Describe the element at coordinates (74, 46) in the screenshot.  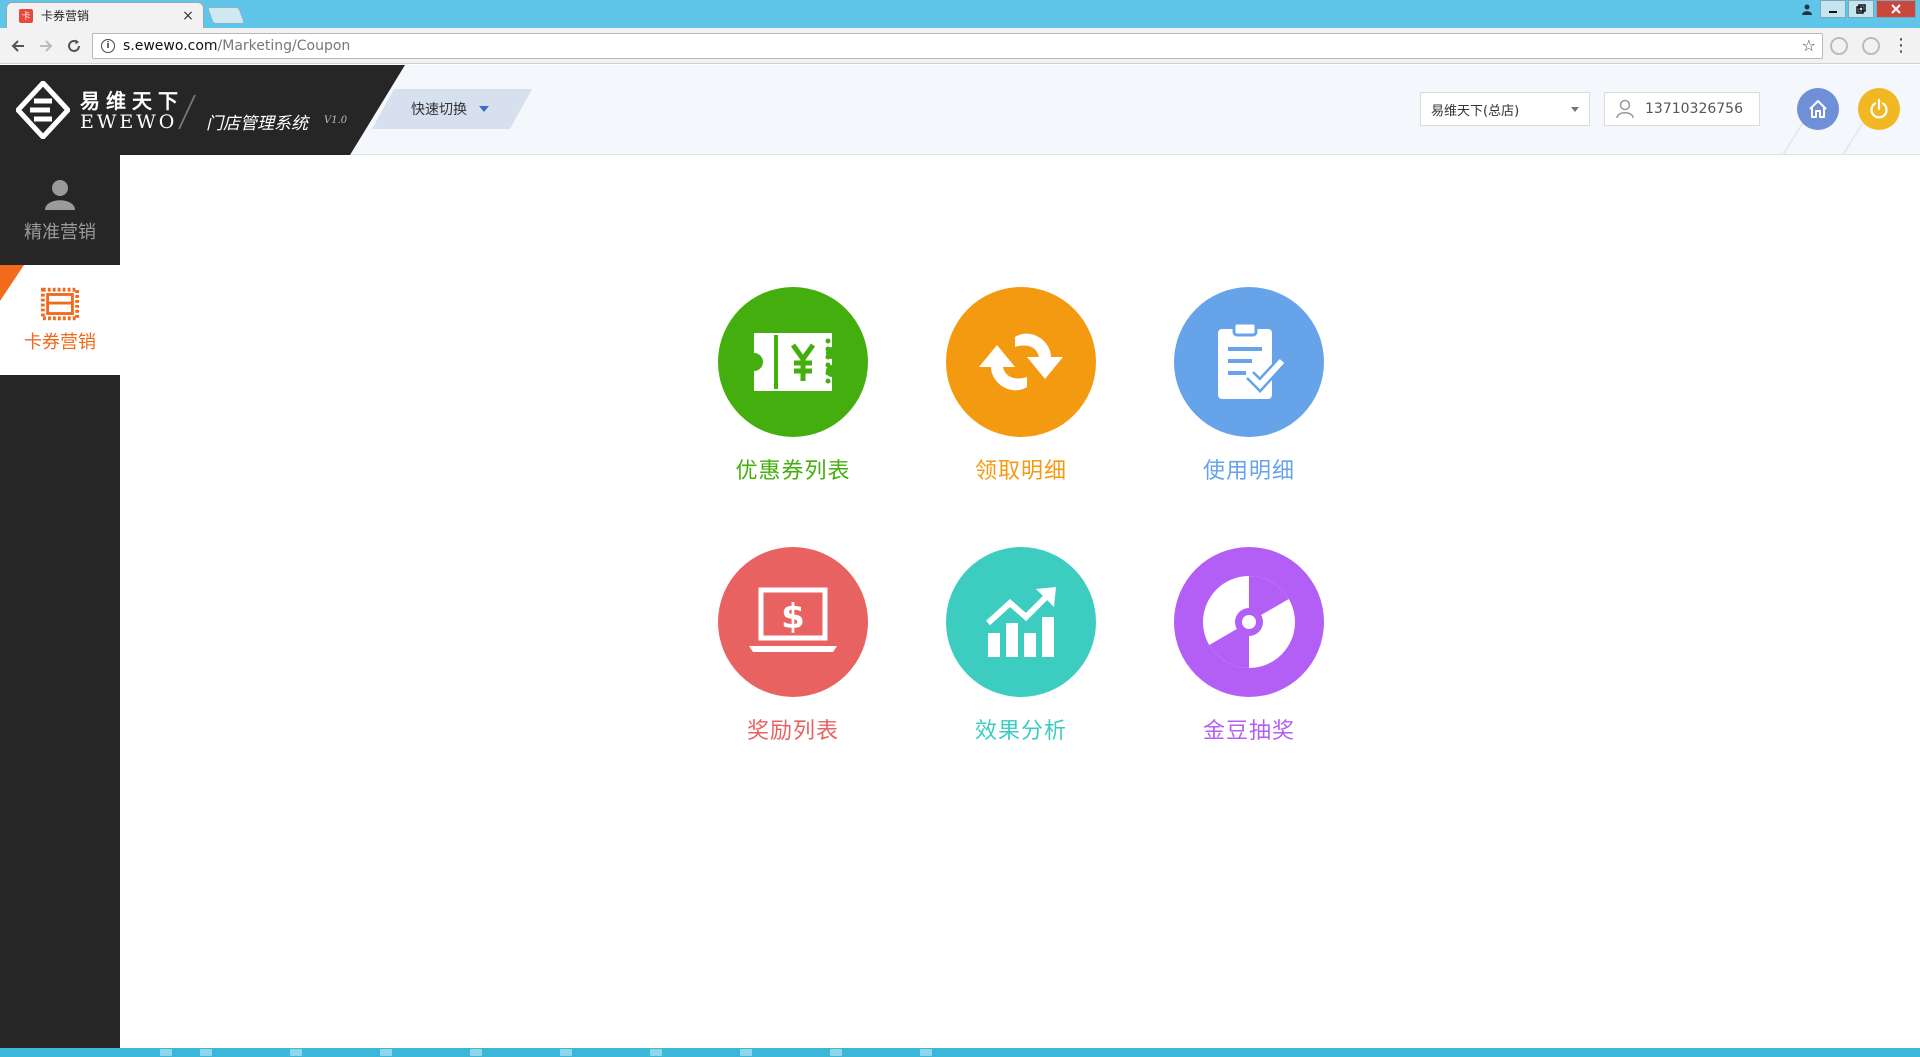
I see `reload-icon` at that location.